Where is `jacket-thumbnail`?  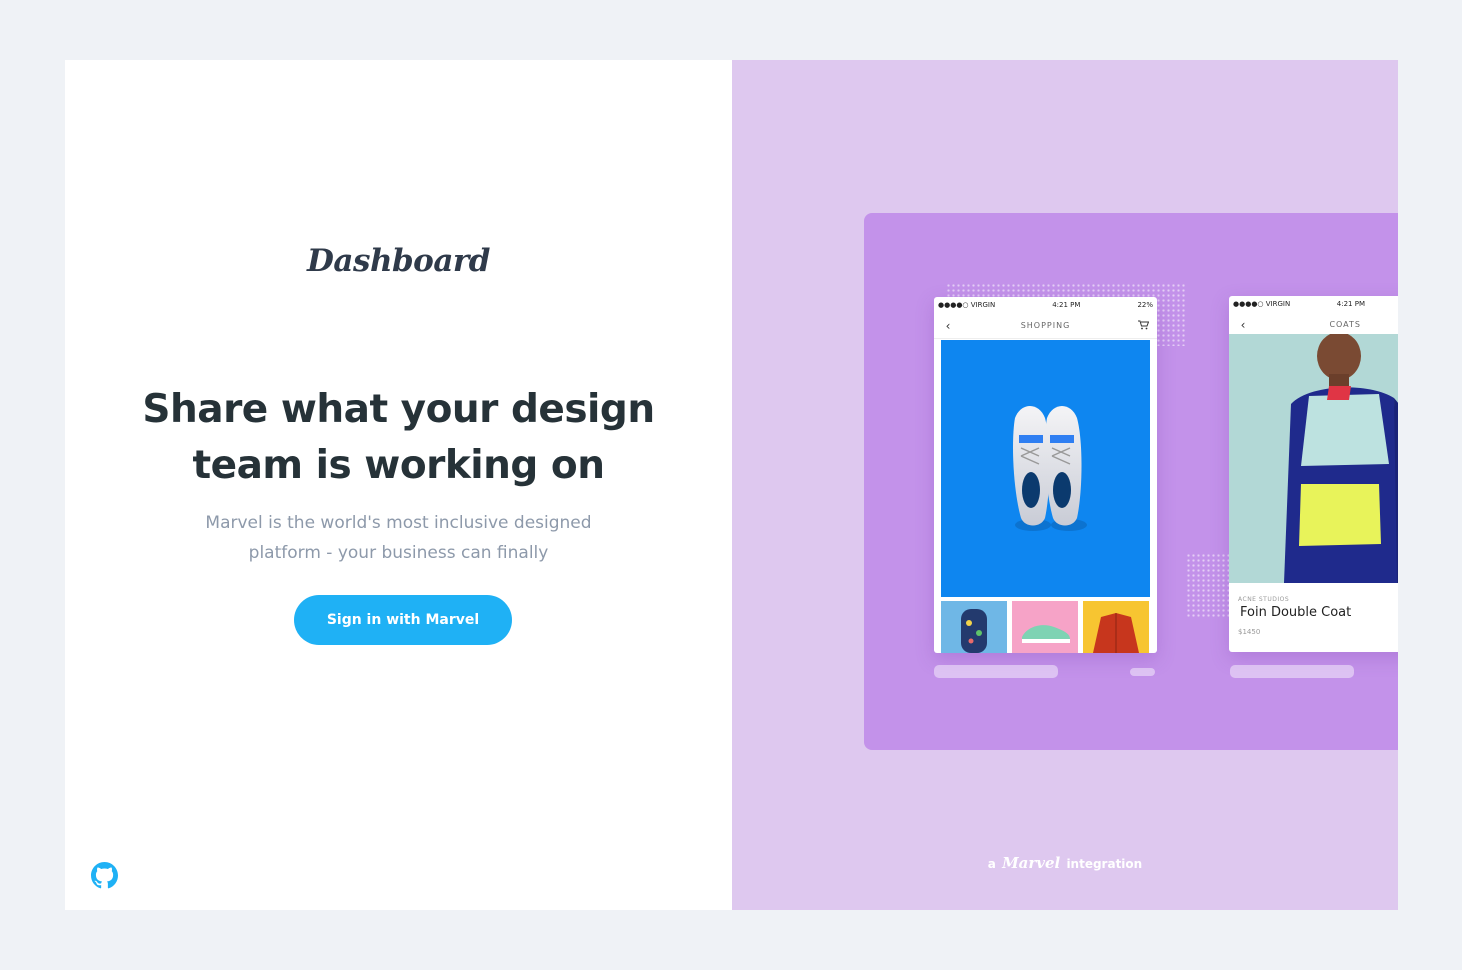
jacket-thumbnail is located at coordinates (1116, 627).